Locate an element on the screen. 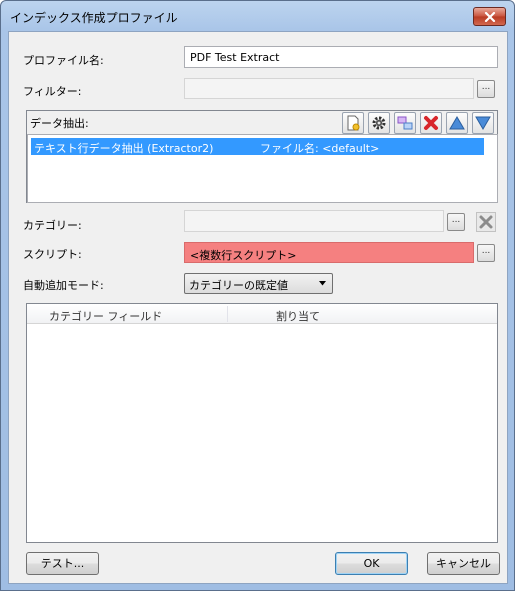 Image resolution: width=515 pixels, height=591 pixels. filter-input is located at coordinates (329, 88).